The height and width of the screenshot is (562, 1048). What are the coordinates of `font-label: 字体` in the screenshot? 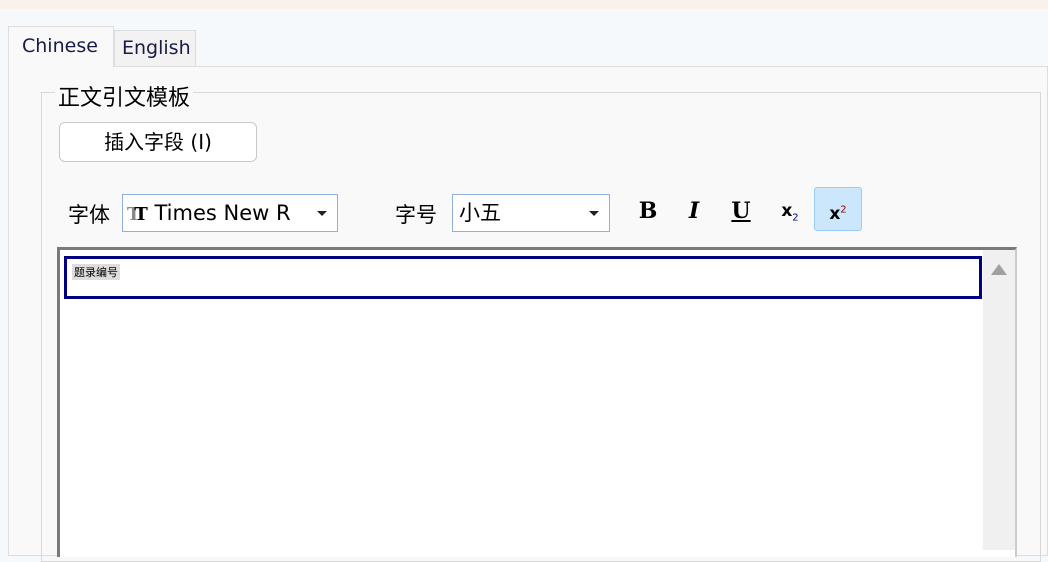 It's located at (89, 215).